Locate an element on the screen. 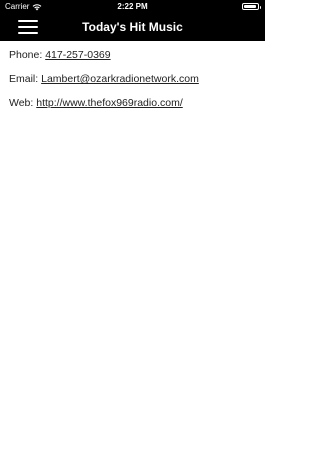  status-time: 2:22 PM is located at coordinates (132, 6).